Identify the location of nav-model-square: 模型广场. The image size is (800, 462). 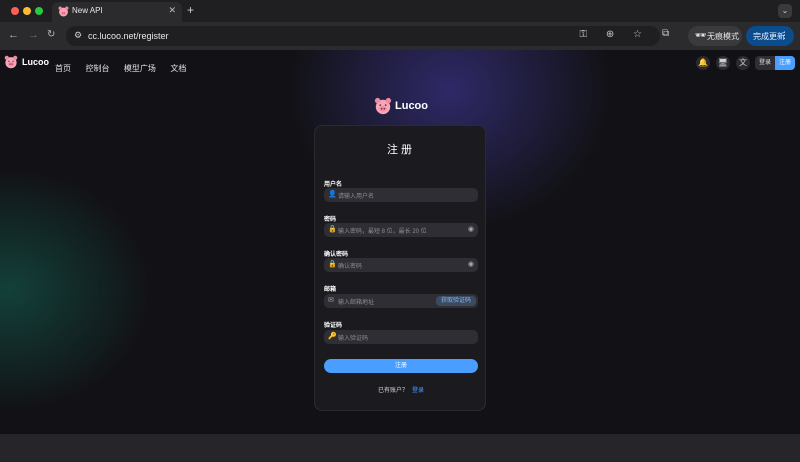
(140, 68).